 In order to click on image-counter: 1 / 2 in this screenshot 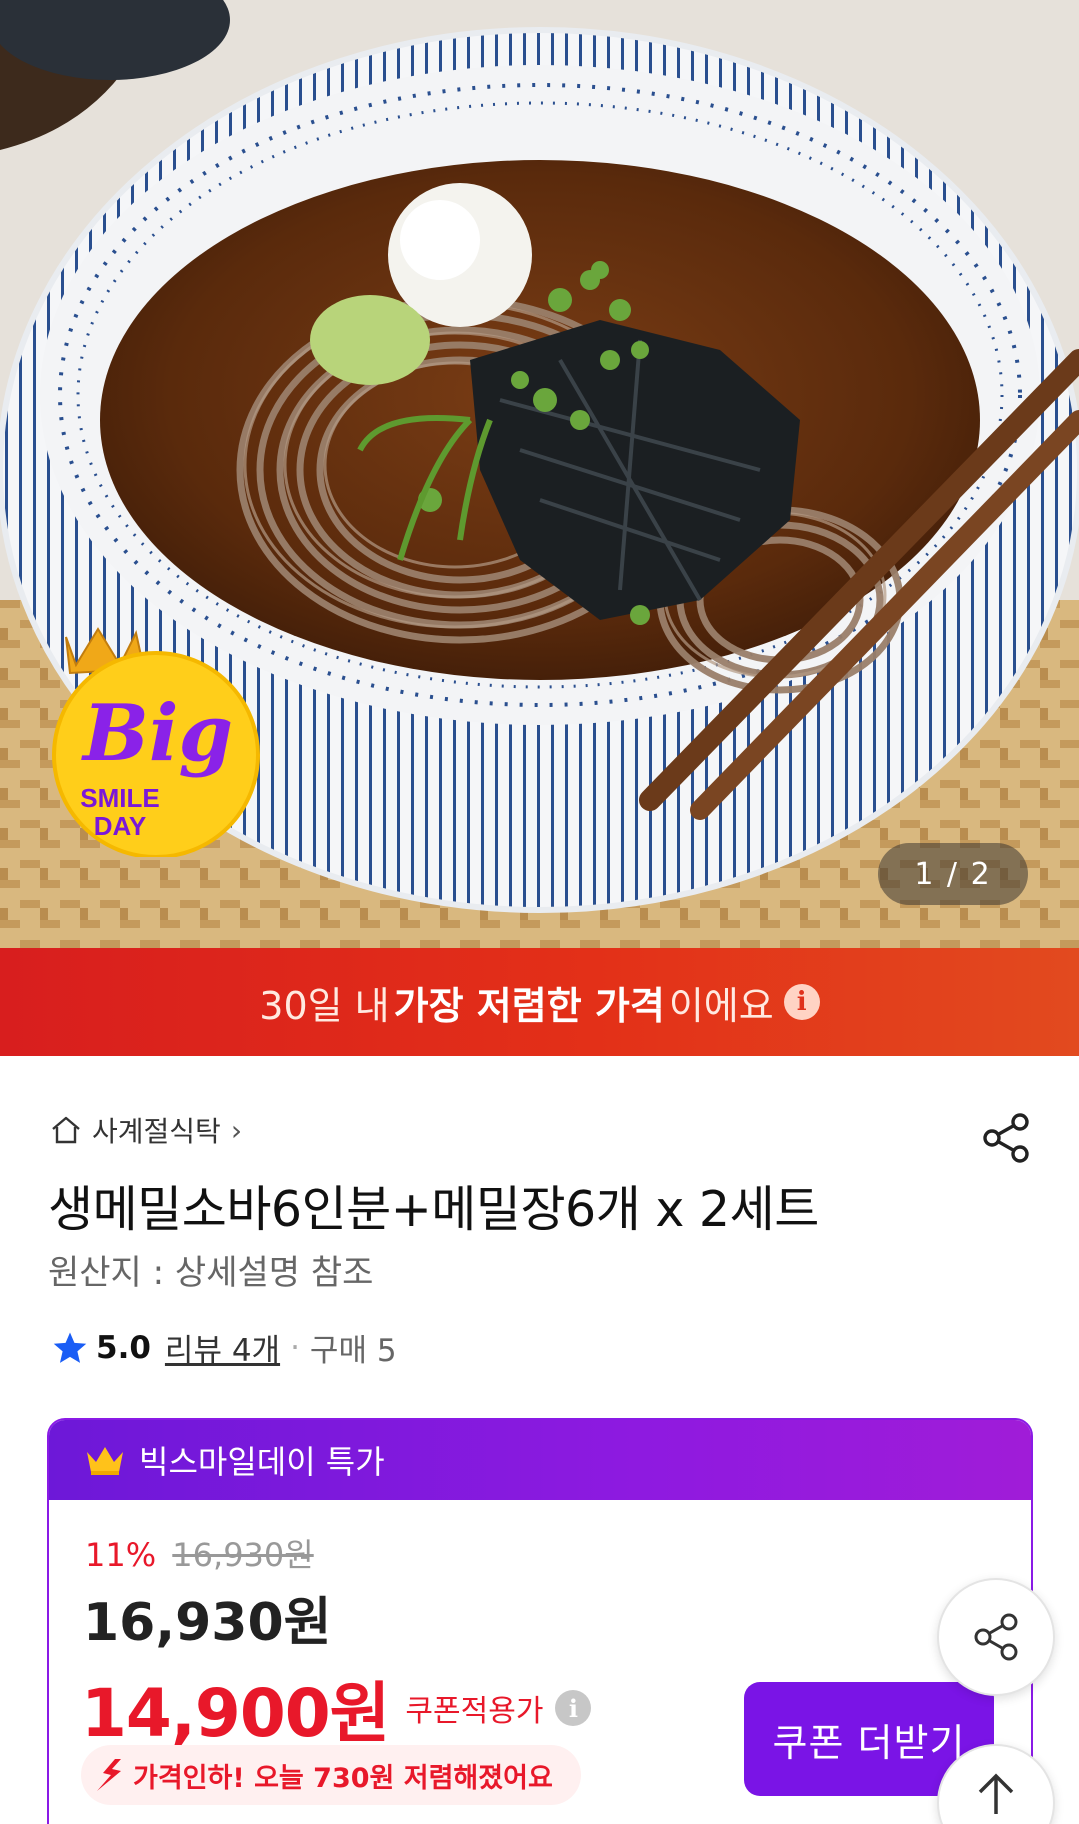, I will do `click(953, 874)`.